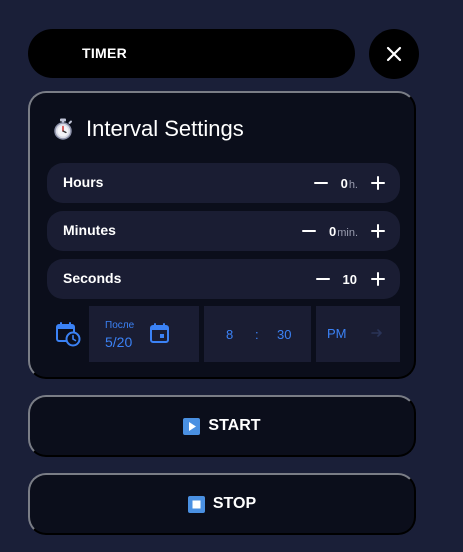 The height and width of the screenshot is (552, 463). I want to click on minutes-row: Minutes 0 min., so click(223, 231).